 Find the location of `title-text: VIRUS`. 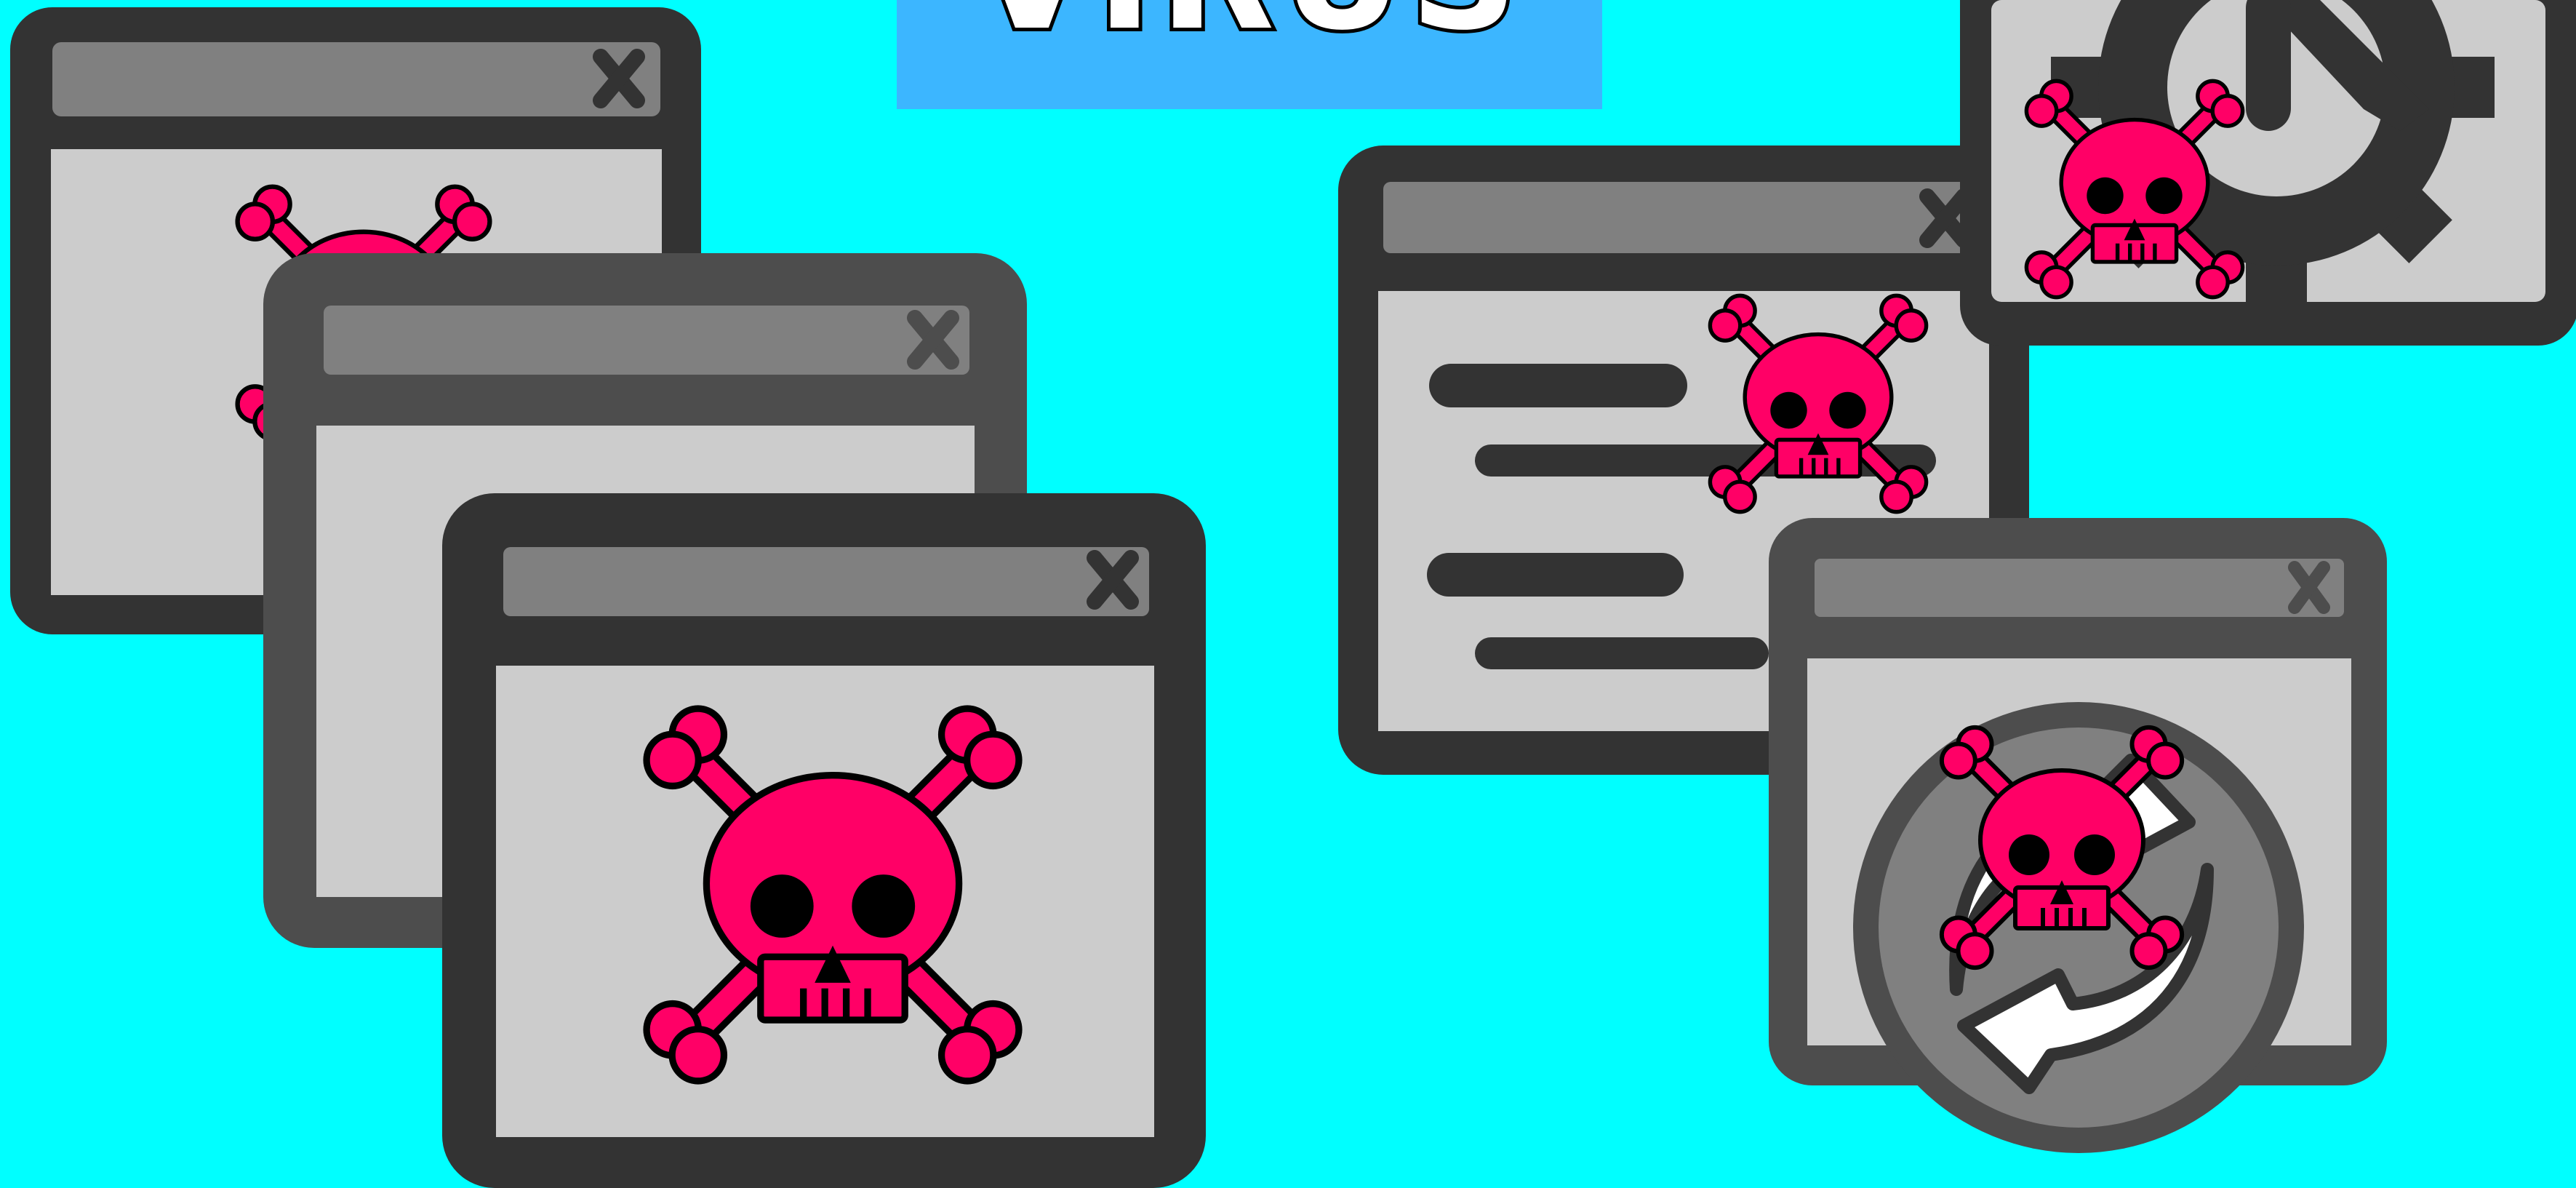

title-text: VIRUS is located at coordinates (1250, 31).